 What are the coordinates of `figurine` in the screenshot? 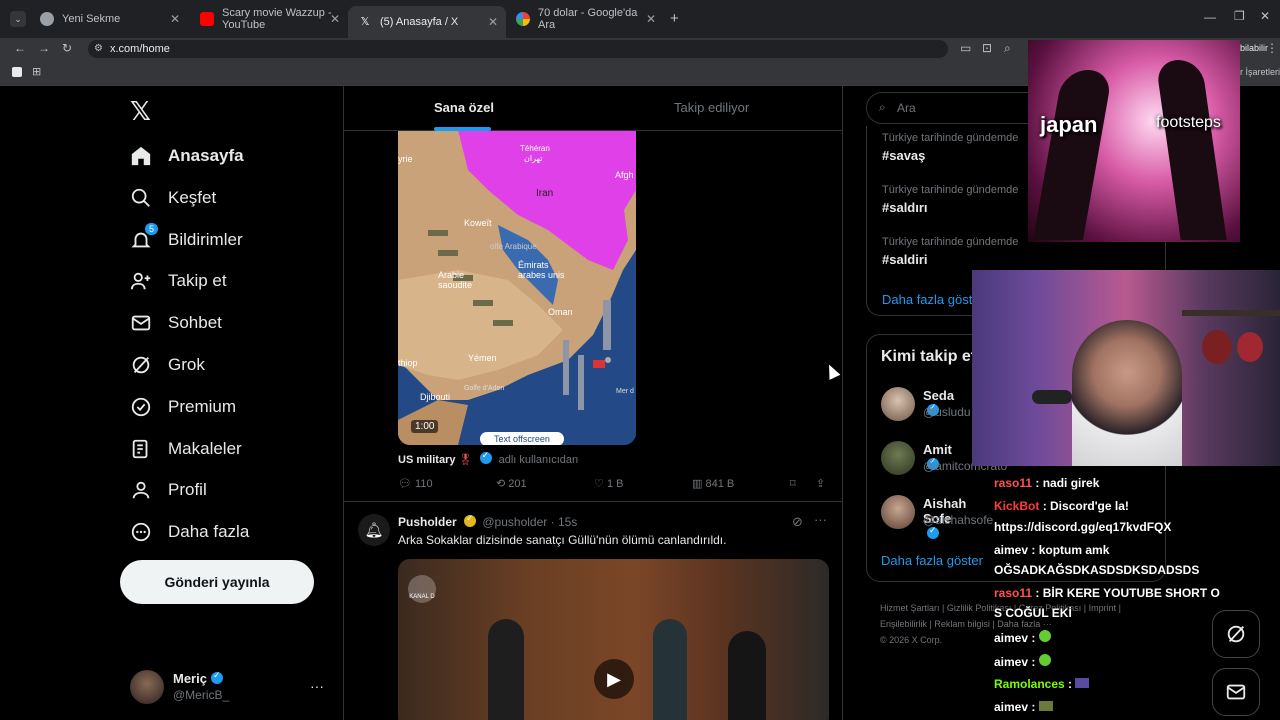 It's located at (1250, 347).